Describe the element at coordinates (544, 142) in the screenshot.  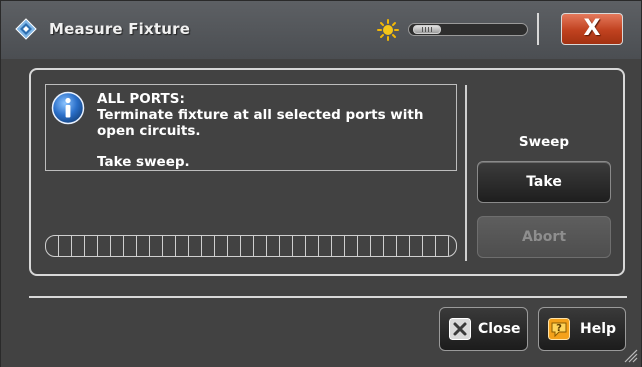
I see `sweep-label: Sweep` at that location.